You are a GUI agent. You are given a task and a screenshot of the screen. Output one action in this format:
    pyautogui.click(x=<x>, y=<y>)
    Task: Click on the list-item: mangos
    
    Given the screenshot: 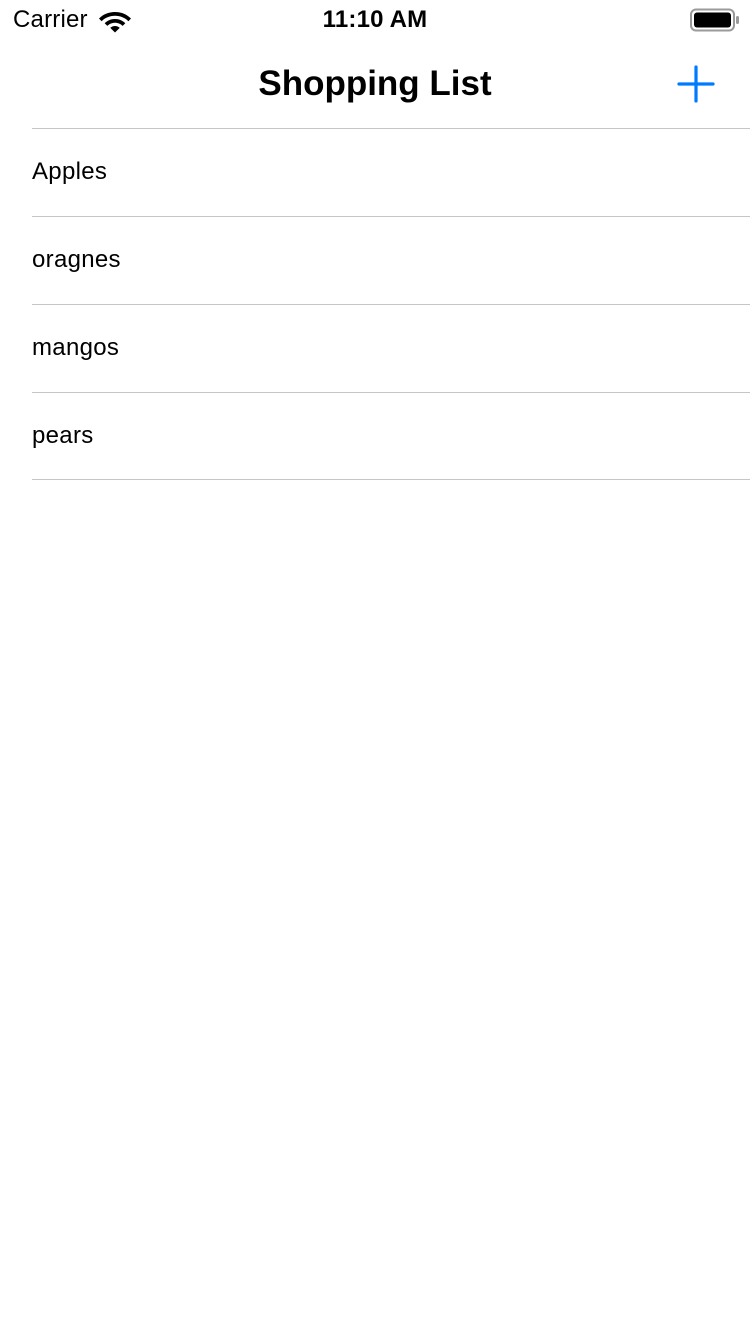 What is the action you would take?
    pyautogui.click(x=375, y=348)
    